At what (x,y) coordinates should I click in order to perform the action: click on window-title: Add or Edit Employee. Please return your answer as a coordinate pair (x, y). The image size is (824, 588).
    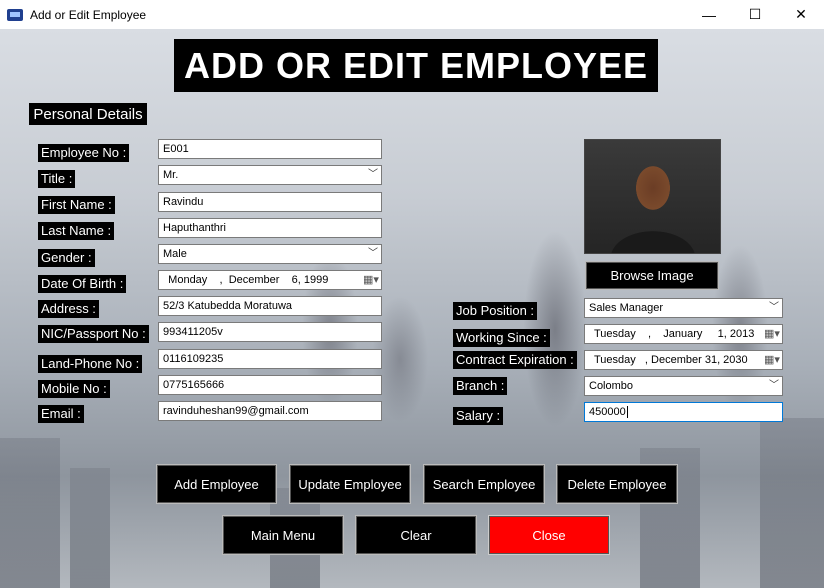
    Looking at the image, I should click on (88, 14).